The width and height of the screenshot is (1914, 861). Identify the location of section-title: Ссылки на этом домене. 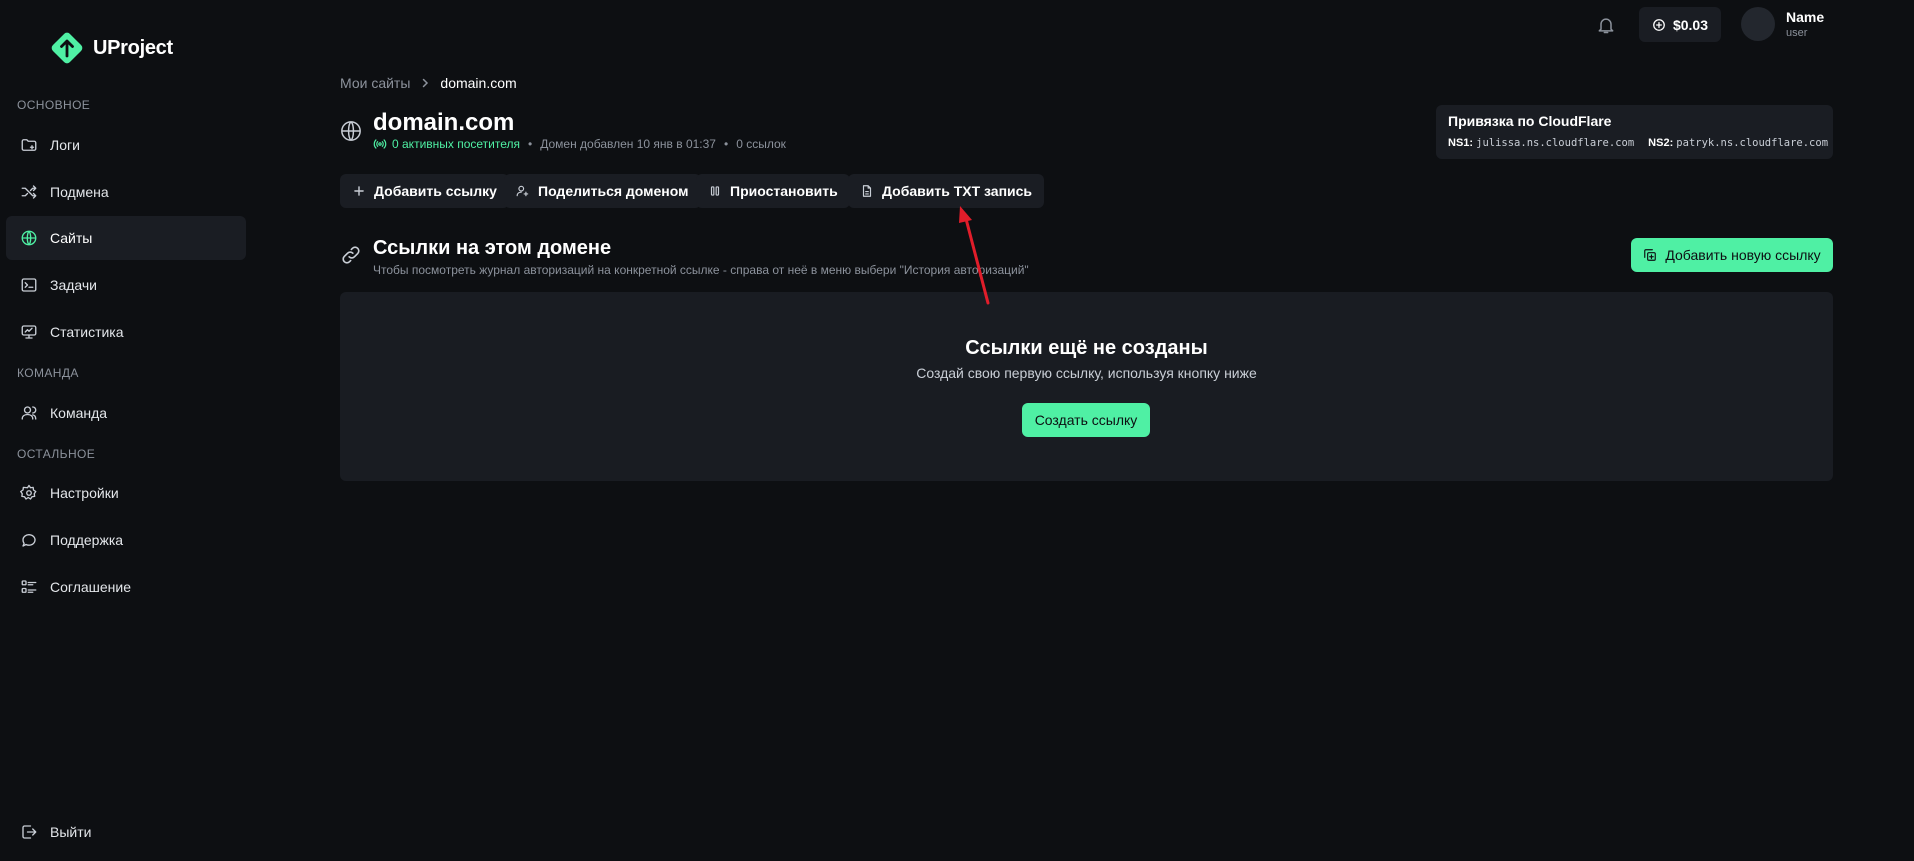
(492, 248).